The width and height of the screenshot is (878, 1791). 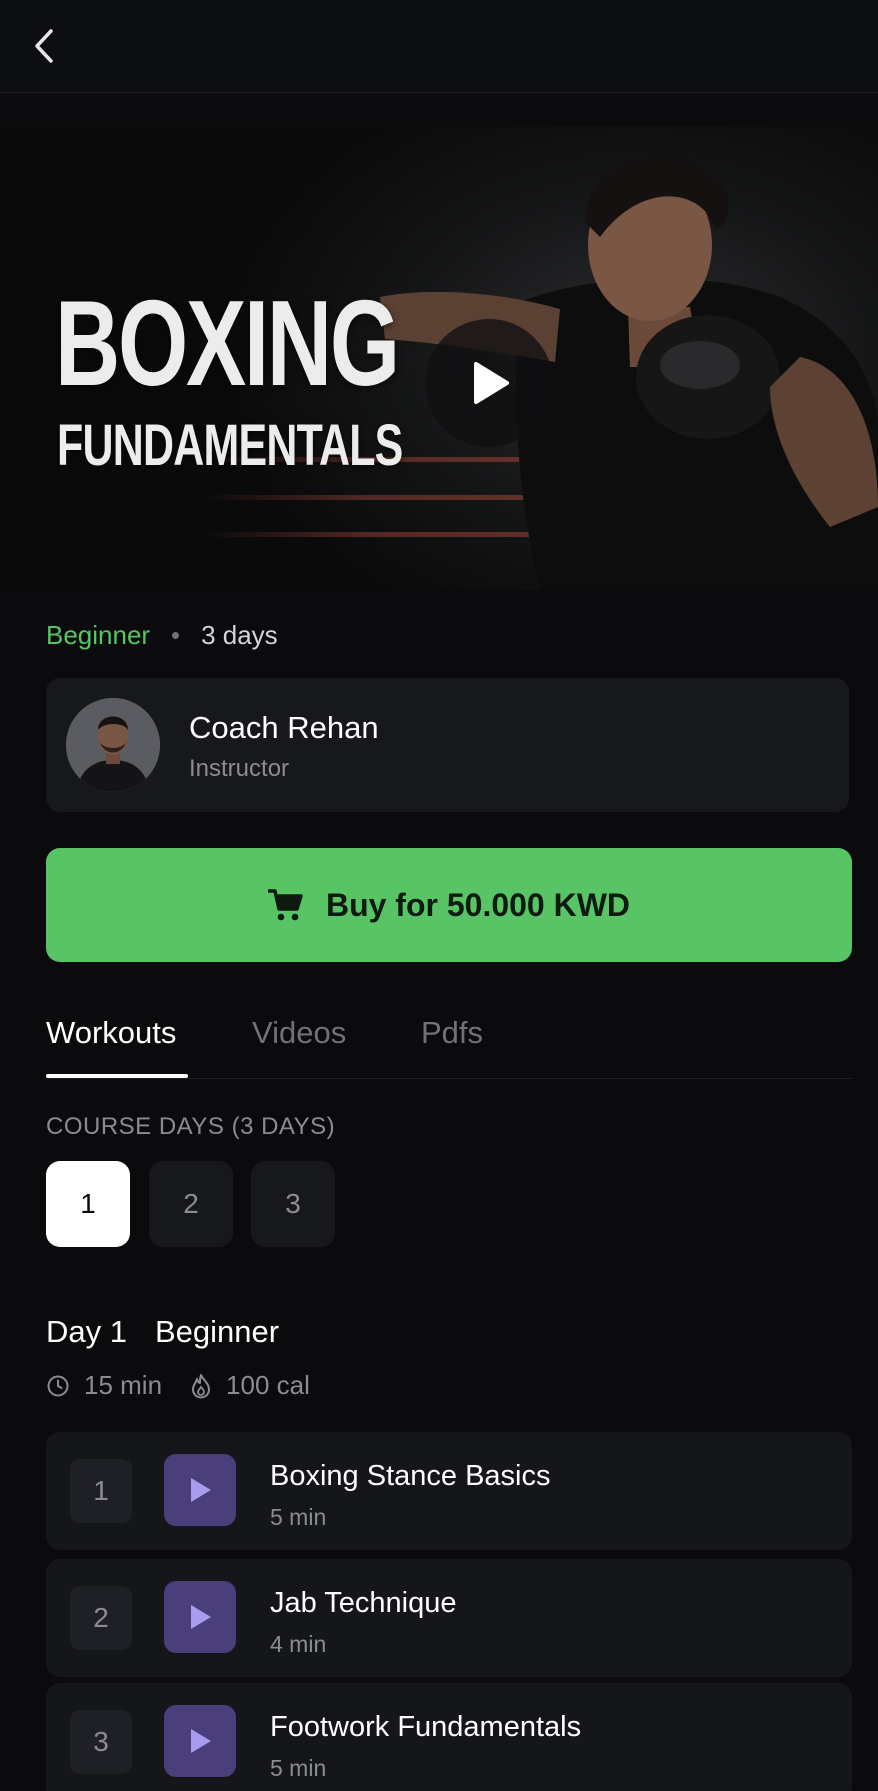 What do you see at coordinates (284, 727) in the screenshot?
I see `coach-name: Coach Rehan` at bounding box center [284, 727].